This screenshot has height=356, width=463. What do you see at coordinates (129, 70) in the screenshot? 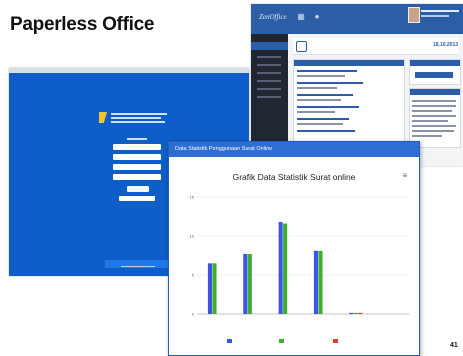
I see `browser-chrome` at bounding box center [129, 70].